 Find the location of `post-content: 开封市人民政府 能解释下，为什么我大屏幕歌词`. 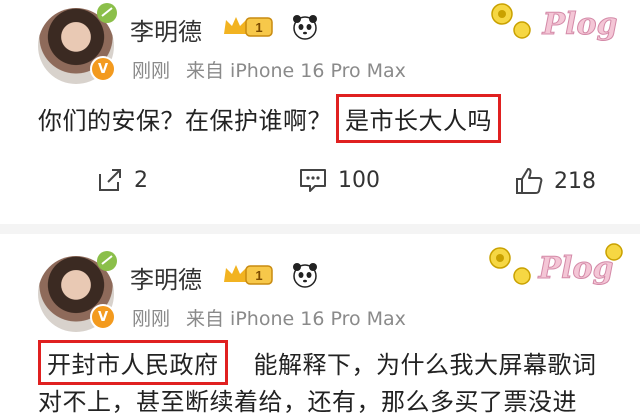

post-content: 开封市人民政府 能解释下，为什么我大屏幕歌词 is located at coordinates (317, 362).